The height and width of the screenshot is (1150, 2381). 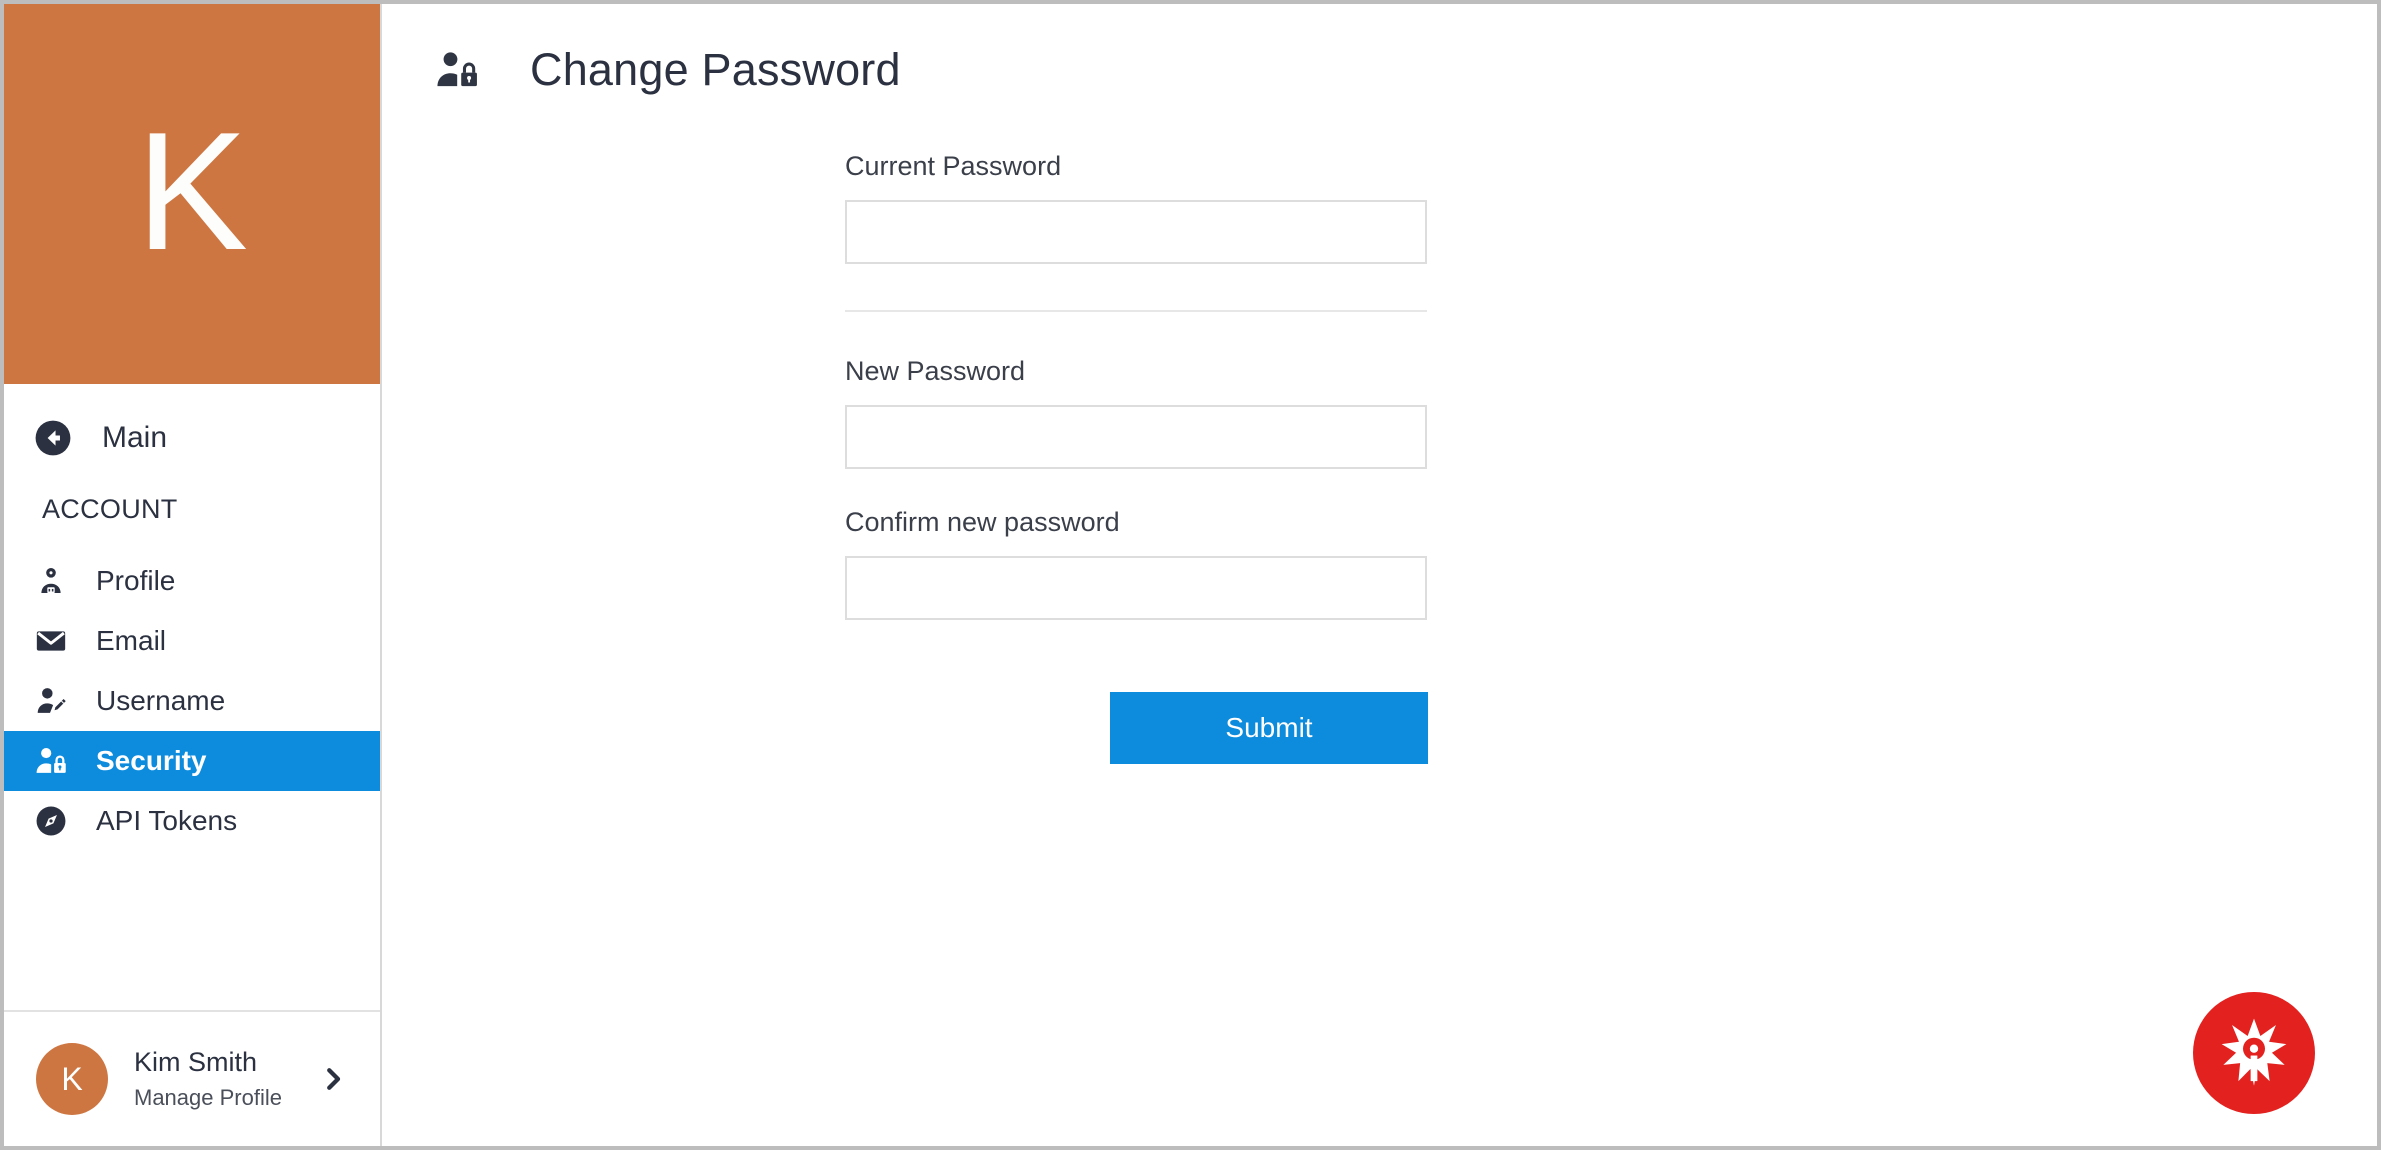 I want to click on footer-user-name: Kim Smith, so click(x=196, y=1061).